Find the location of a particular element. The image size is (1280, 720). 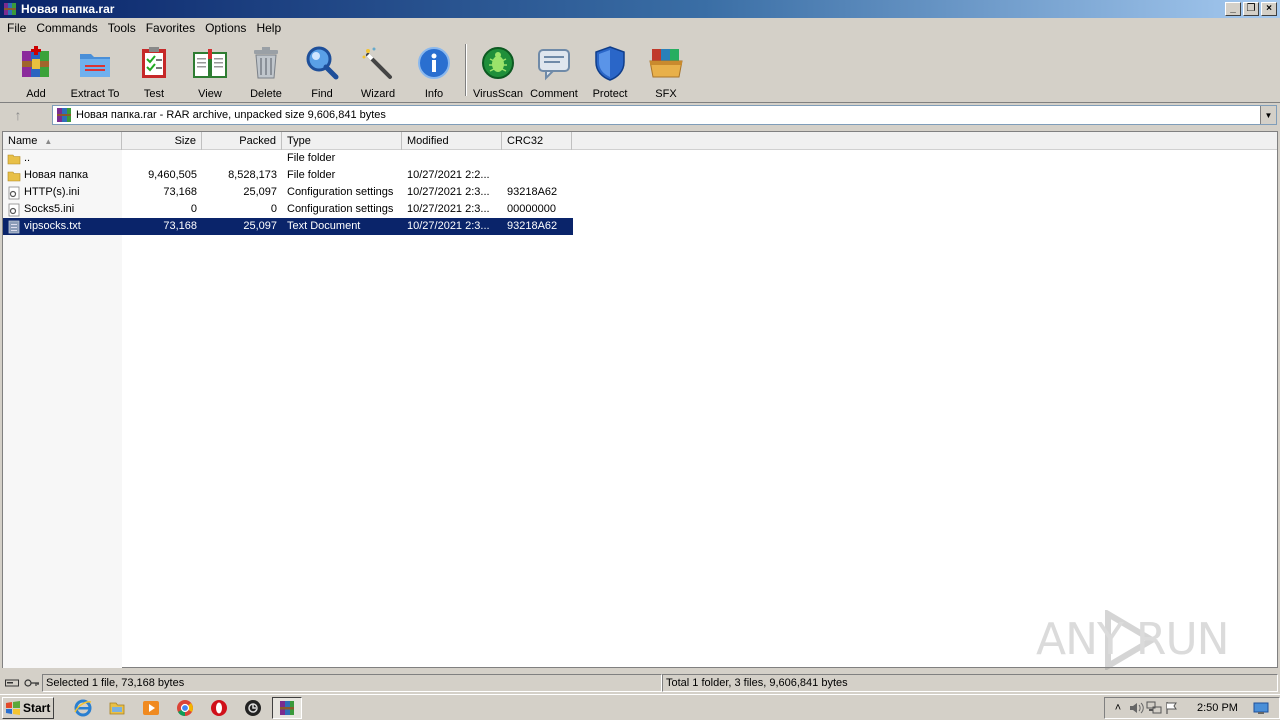

toolbar-separator is located at coordinates (466, 70).